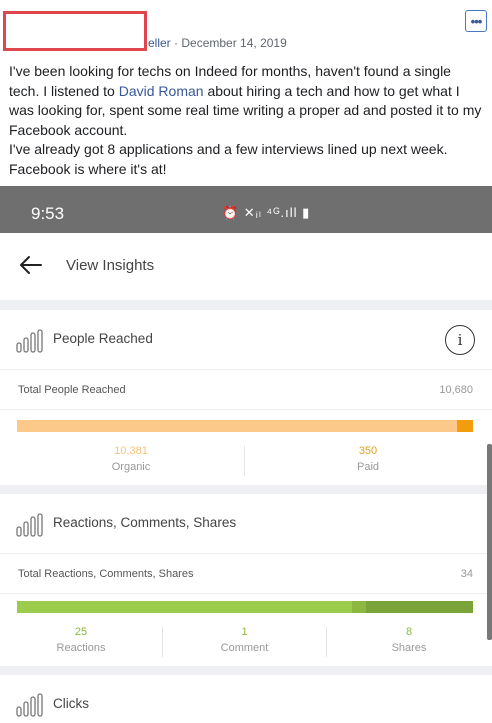 The height and width of the screenshot is (723, 492). What do you see at coordinates (409, 648) in the screenshot?
I see `shares-label: Shares` at bounding box center [409, 648].